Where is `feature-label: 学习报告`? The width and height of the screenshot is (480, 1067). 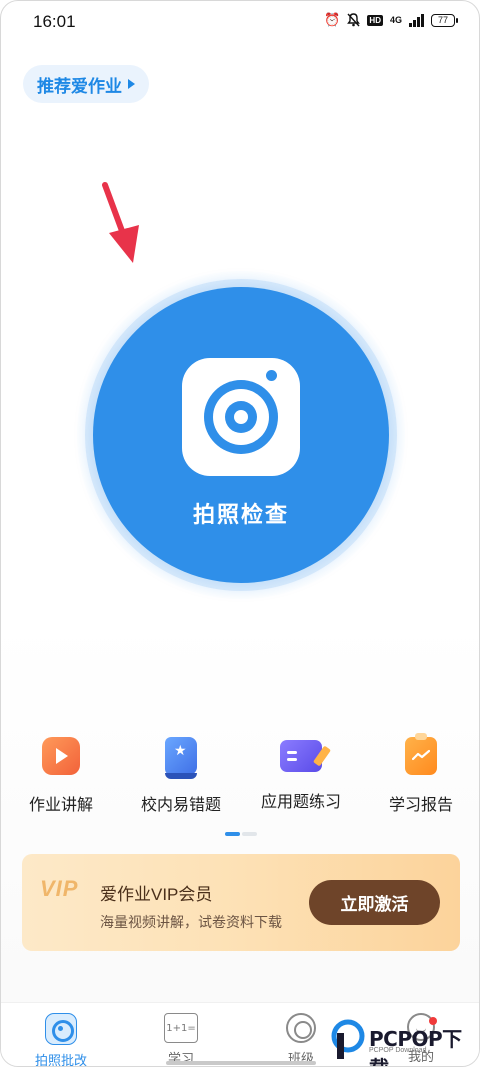 feature-label: 学习报告 is located at coordinates (420, 805).